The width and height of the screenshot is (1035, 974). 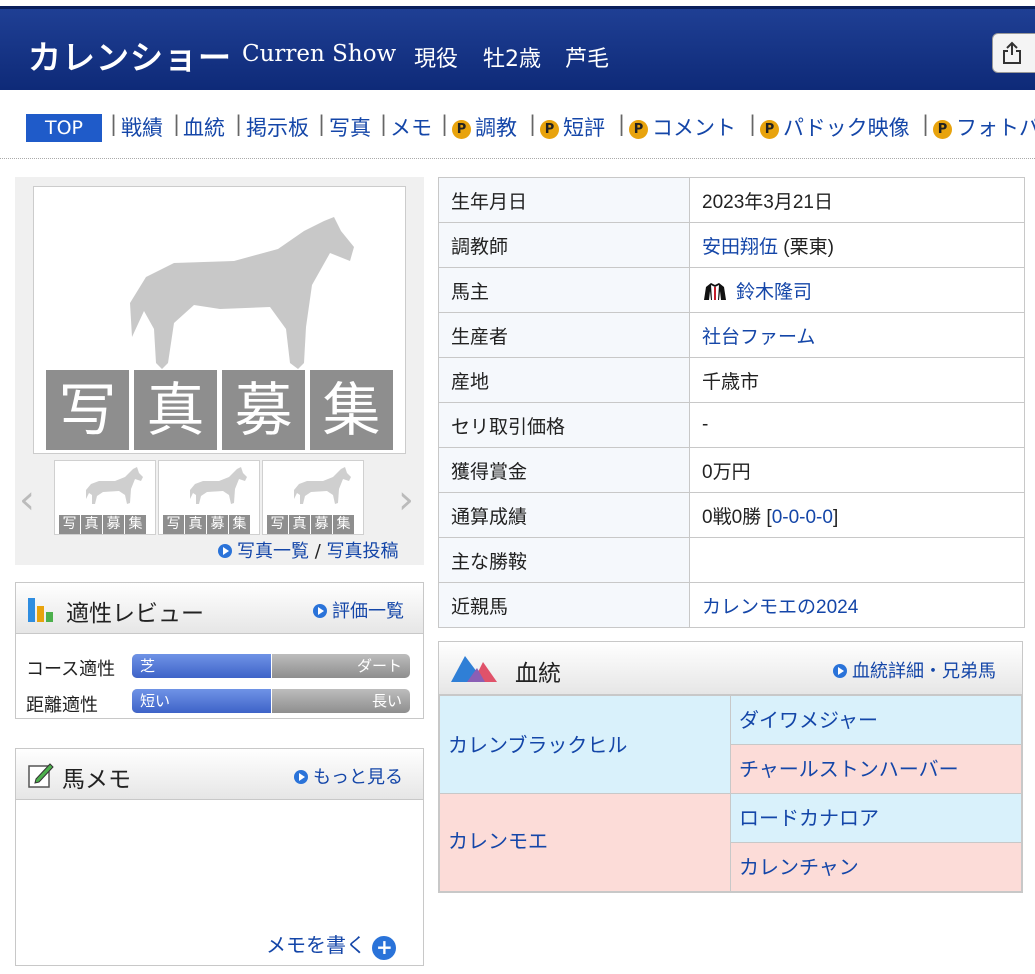 I want to click on record-label: 通算成績, so click(x=564, y=515).